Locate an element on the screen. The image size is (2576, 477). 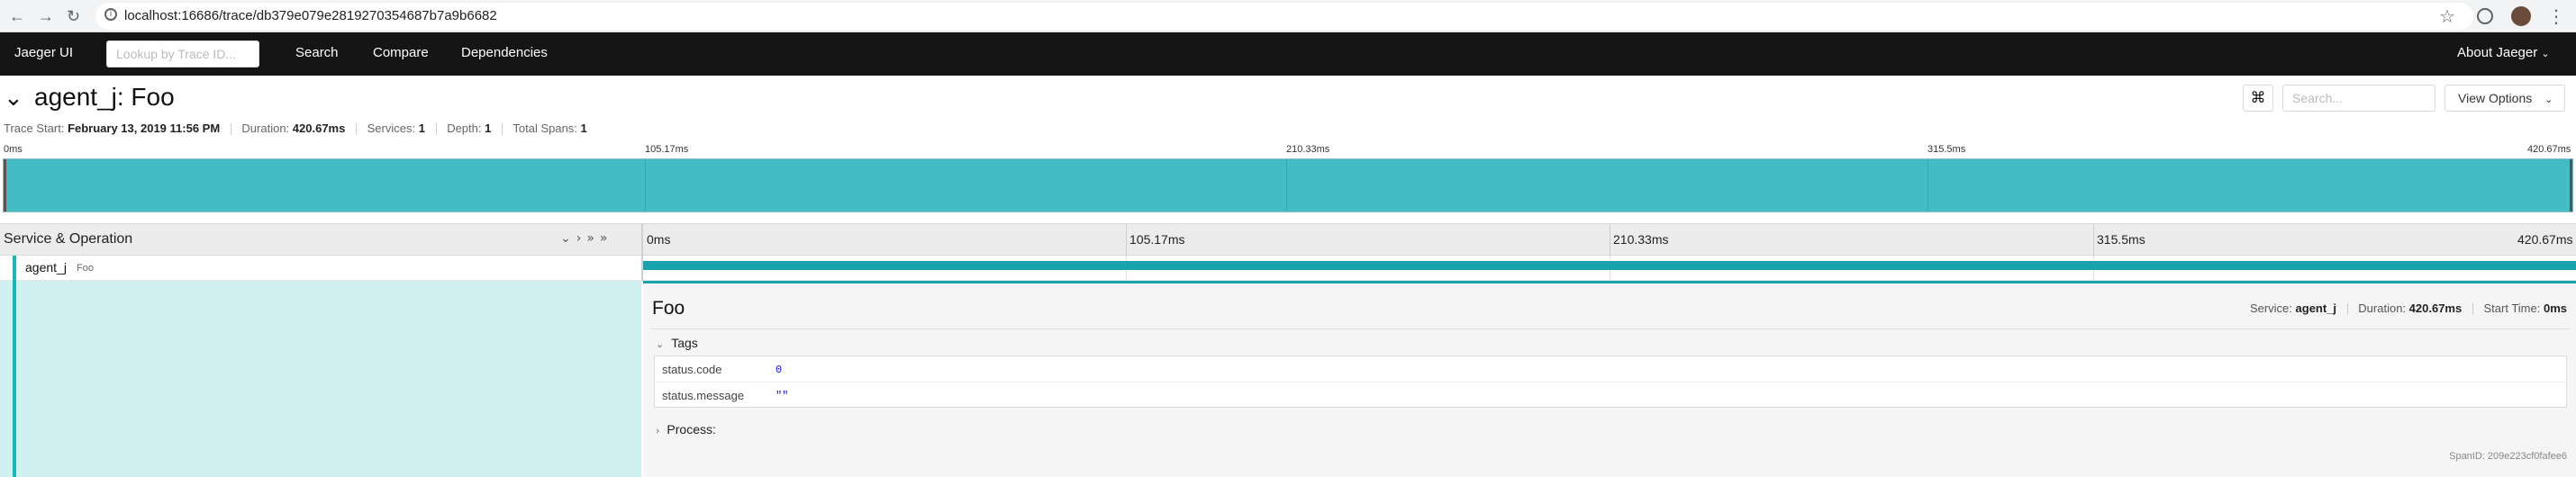
tag-key: status.code is located at coordinates (692, 370).